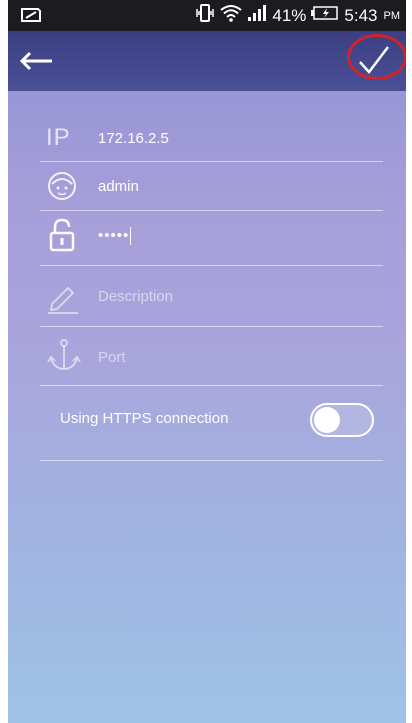 Image resolution: width=412 pixels, height=723 pixels. I want to click on wifi-icon, so click(231, 15).